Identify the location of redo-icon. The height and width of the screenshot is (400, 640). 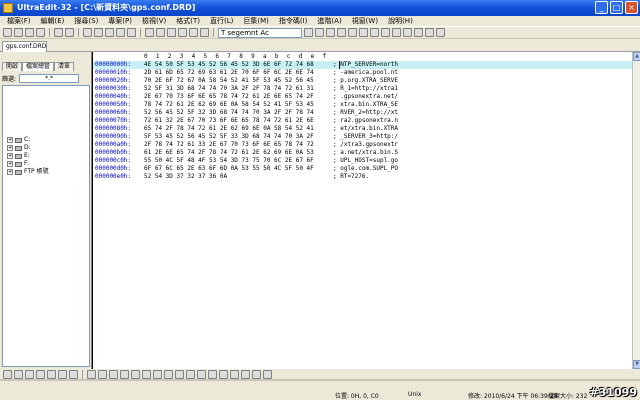
(131, 32).